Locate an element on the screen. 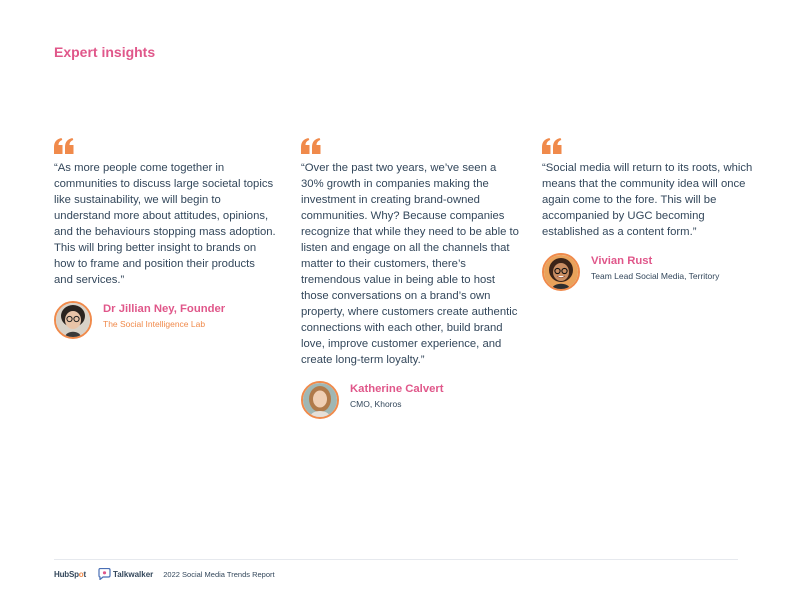 This screenshot has width=792, height=612. footer-divider is located at coordinates (396, 559).